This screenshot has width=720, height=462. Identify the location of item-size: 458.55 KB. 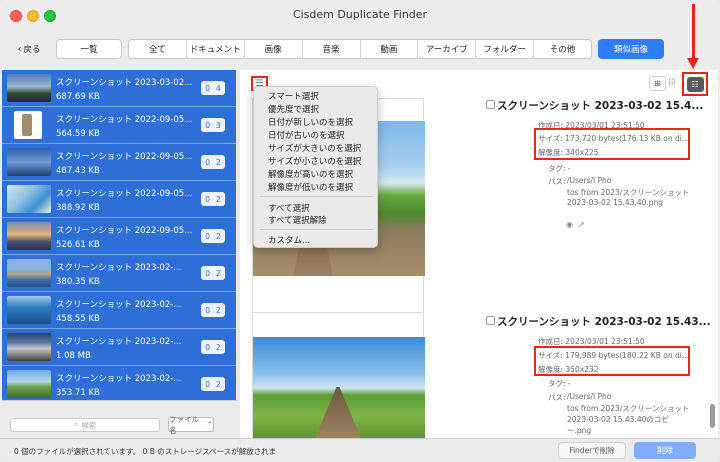
(78, 319).